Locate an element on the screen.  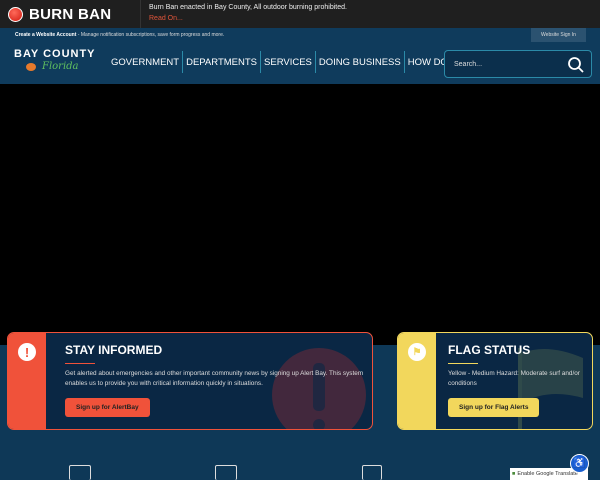
card-side: ! is located at coordinates (27, 381).